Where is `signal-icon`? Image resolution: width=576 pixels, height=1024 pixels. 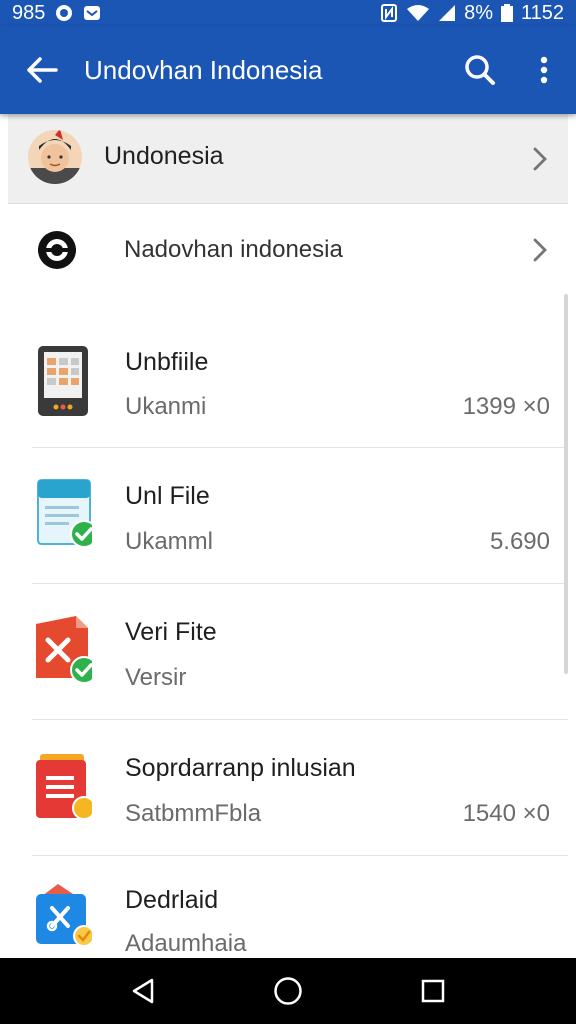
signal-icon is located at coordinates (447, 13).